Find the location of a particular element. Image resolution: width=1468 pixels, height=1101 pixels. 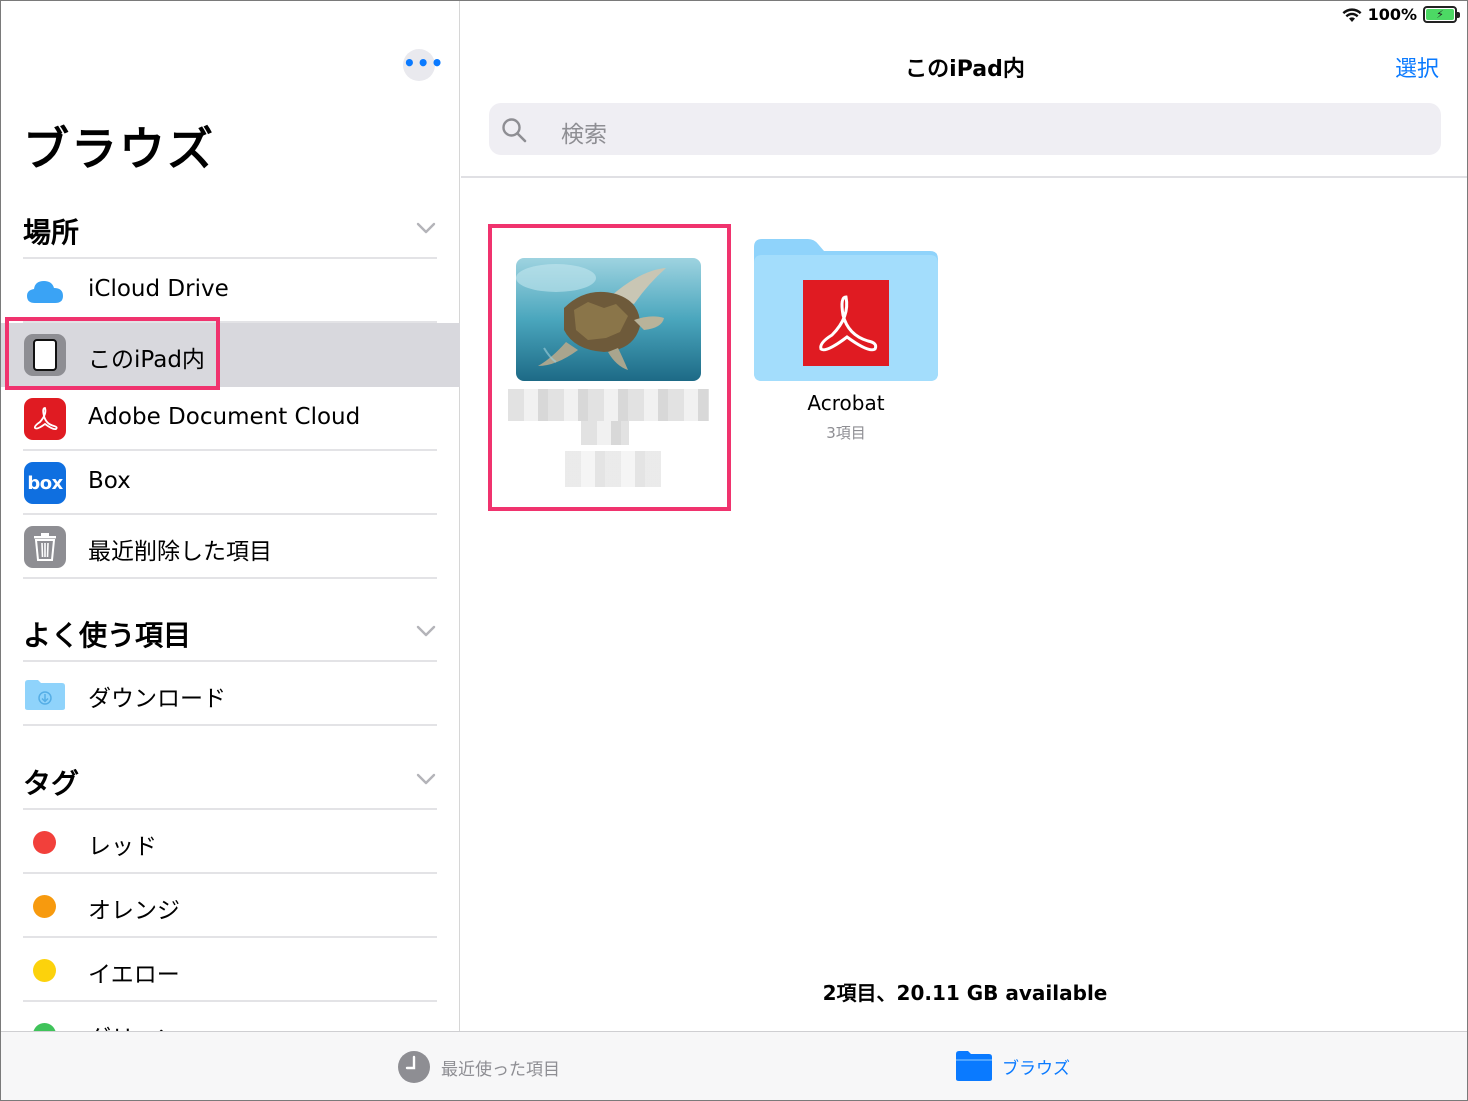

search-icon is located at coordinates (514, 130).